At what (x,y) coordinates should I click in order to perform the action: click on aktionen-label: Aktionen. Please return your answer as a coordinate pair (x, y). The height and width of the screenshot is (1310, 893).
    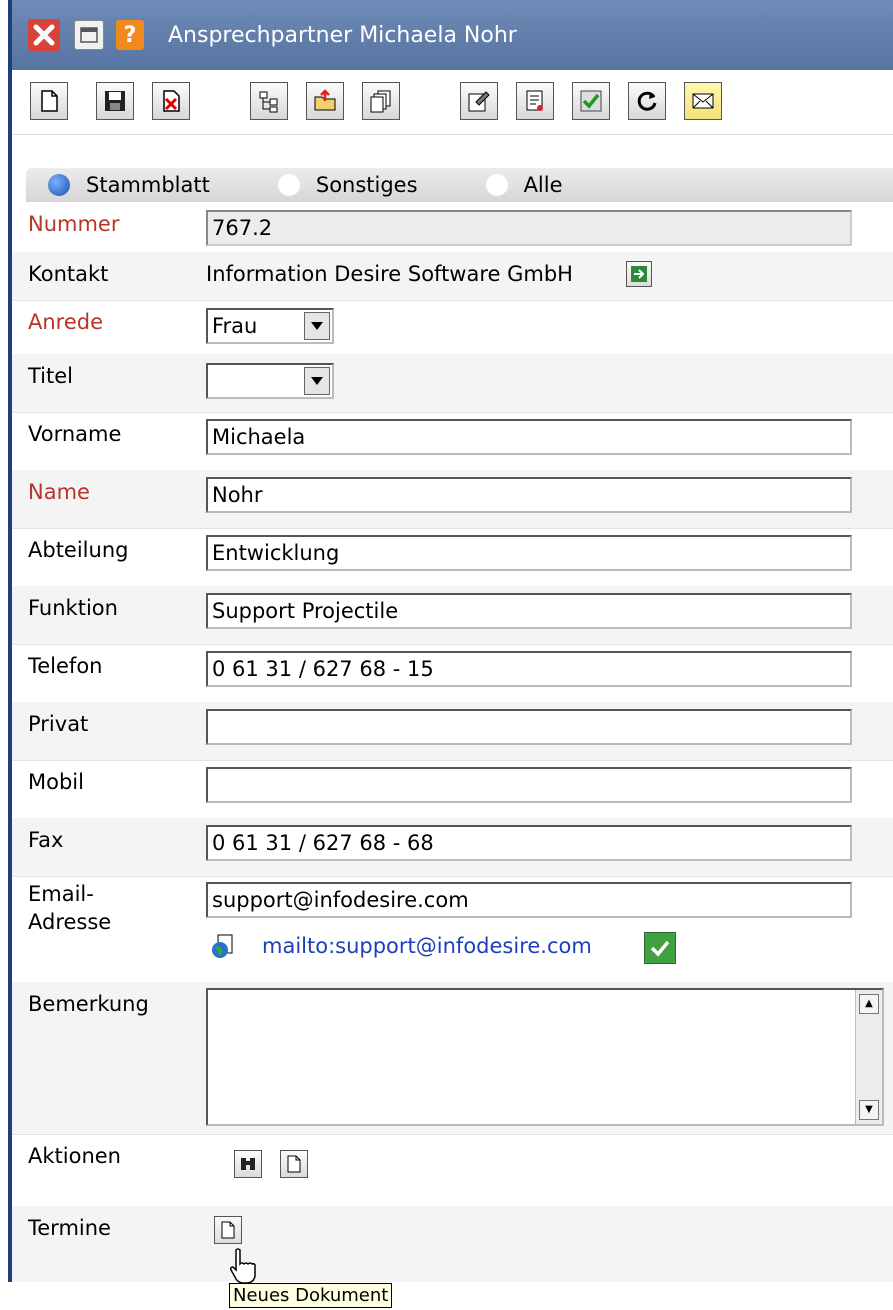
    Looking at the image, I should click on (74, 1156).